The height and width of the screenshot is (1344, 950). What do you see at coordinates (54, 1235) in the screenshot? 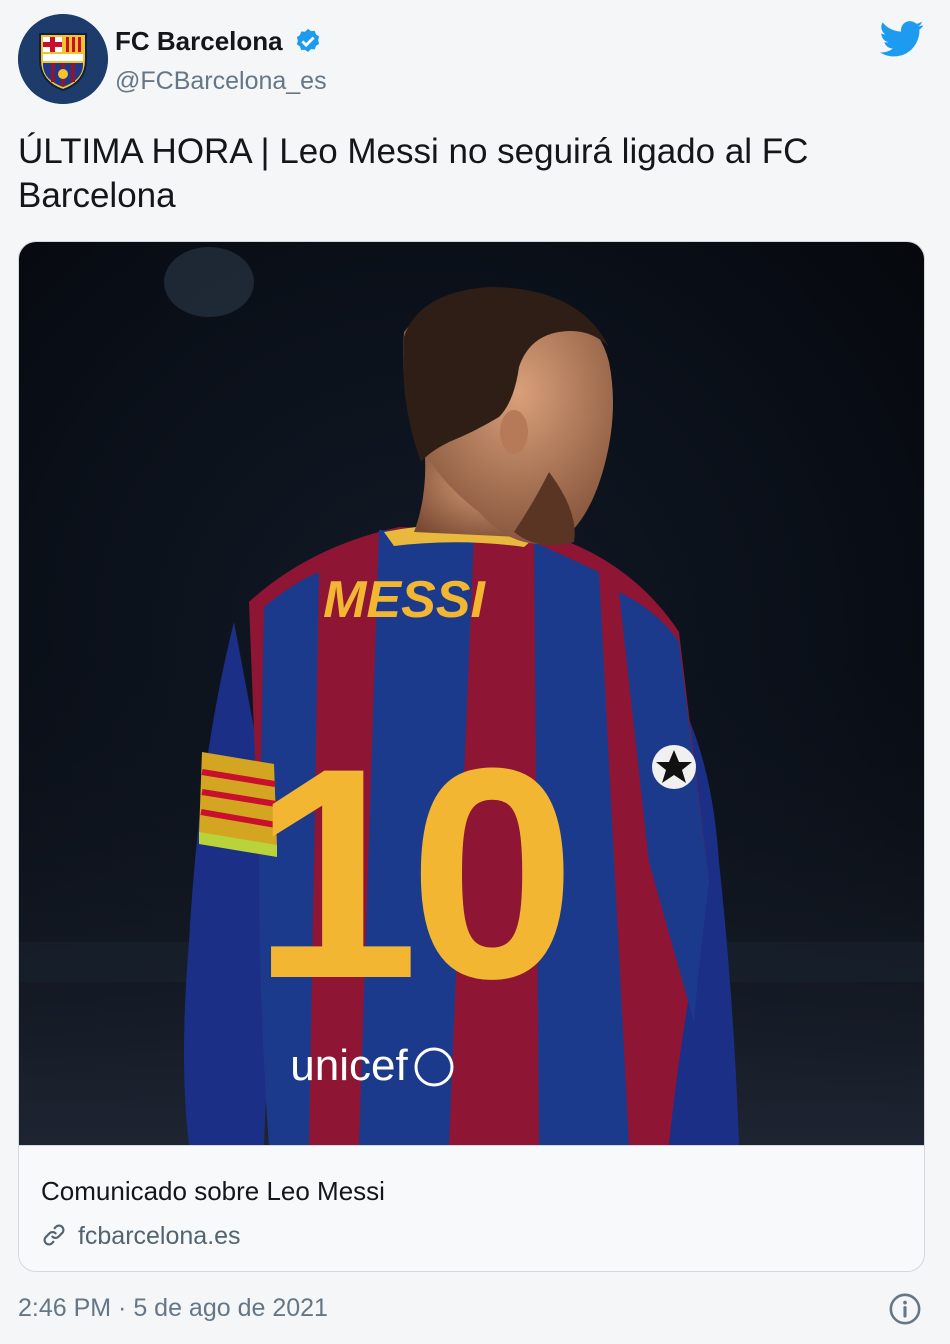
I see `link-icon` at bounding box center [54, 1235].